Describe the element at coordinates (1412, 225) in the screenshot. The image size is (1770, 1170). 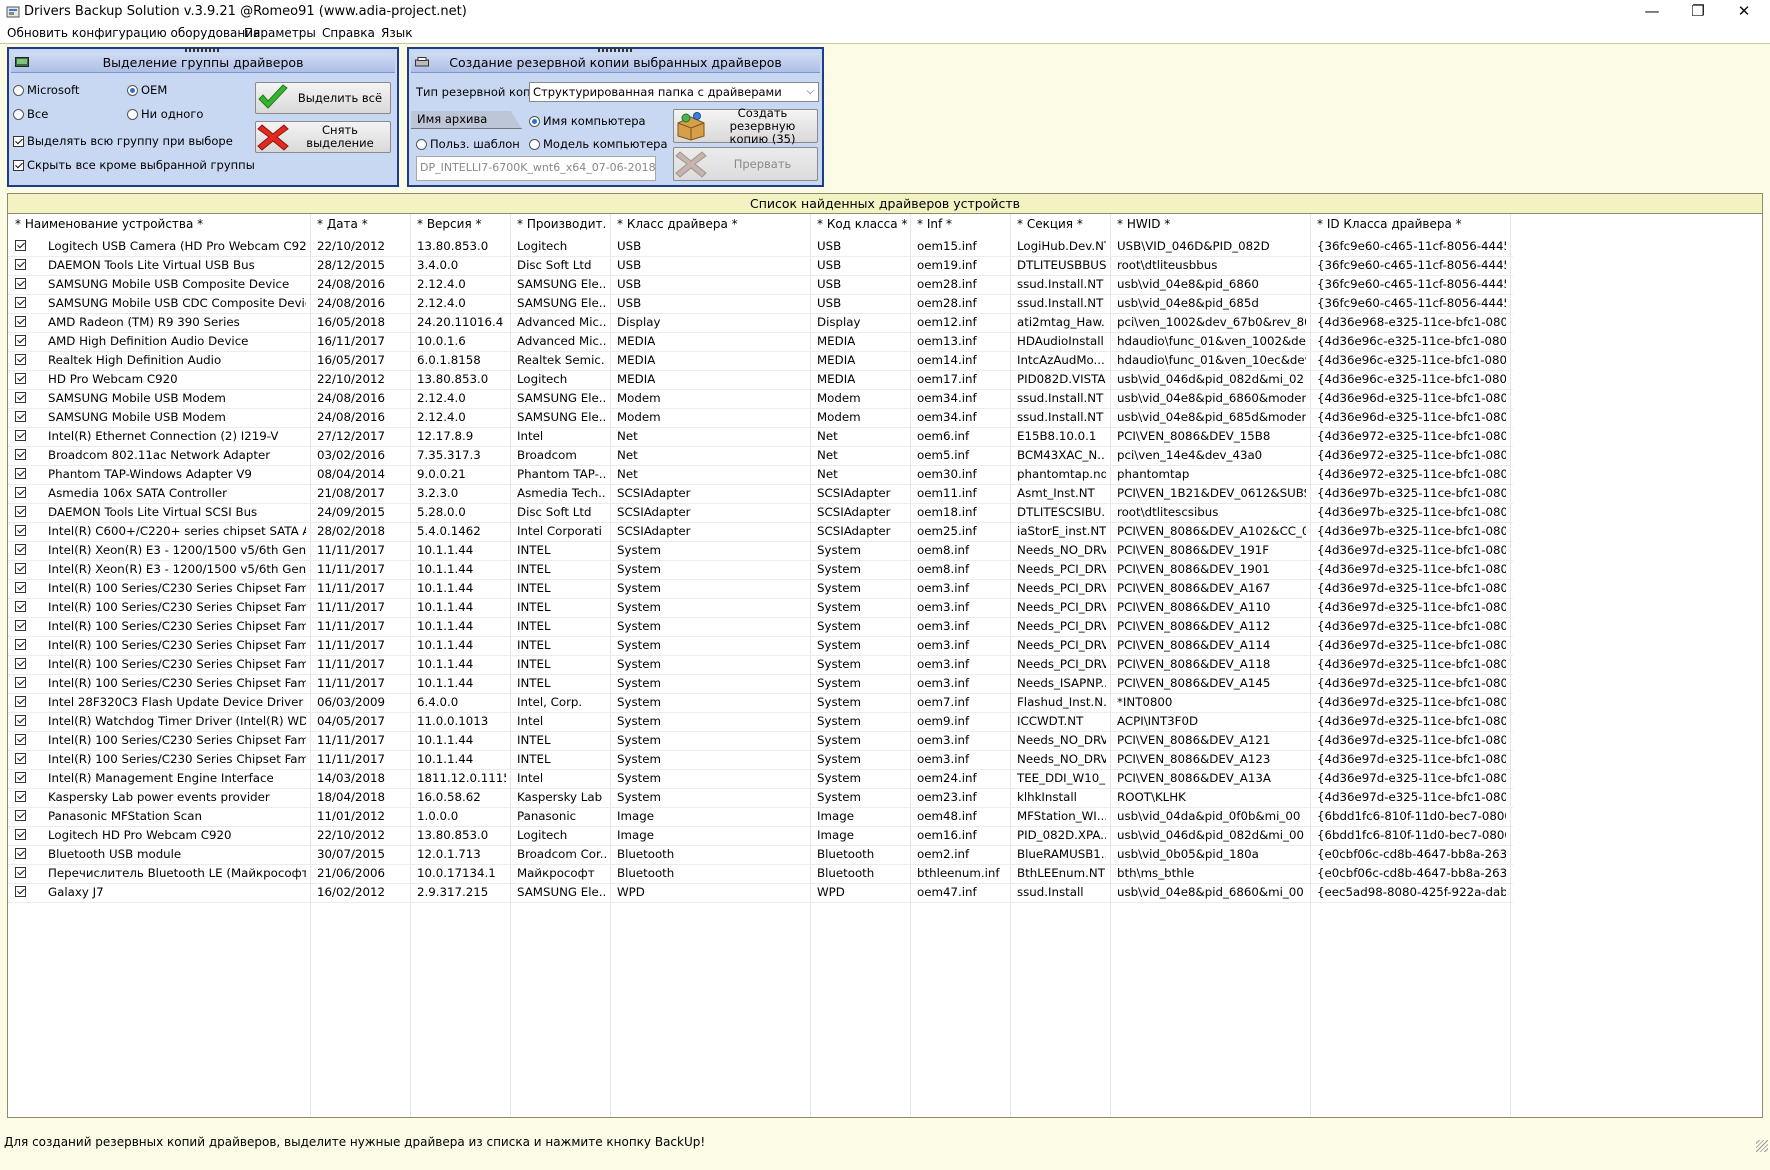
I see `column-header-col-class-id: * ID Класса драйвера *` at that location.